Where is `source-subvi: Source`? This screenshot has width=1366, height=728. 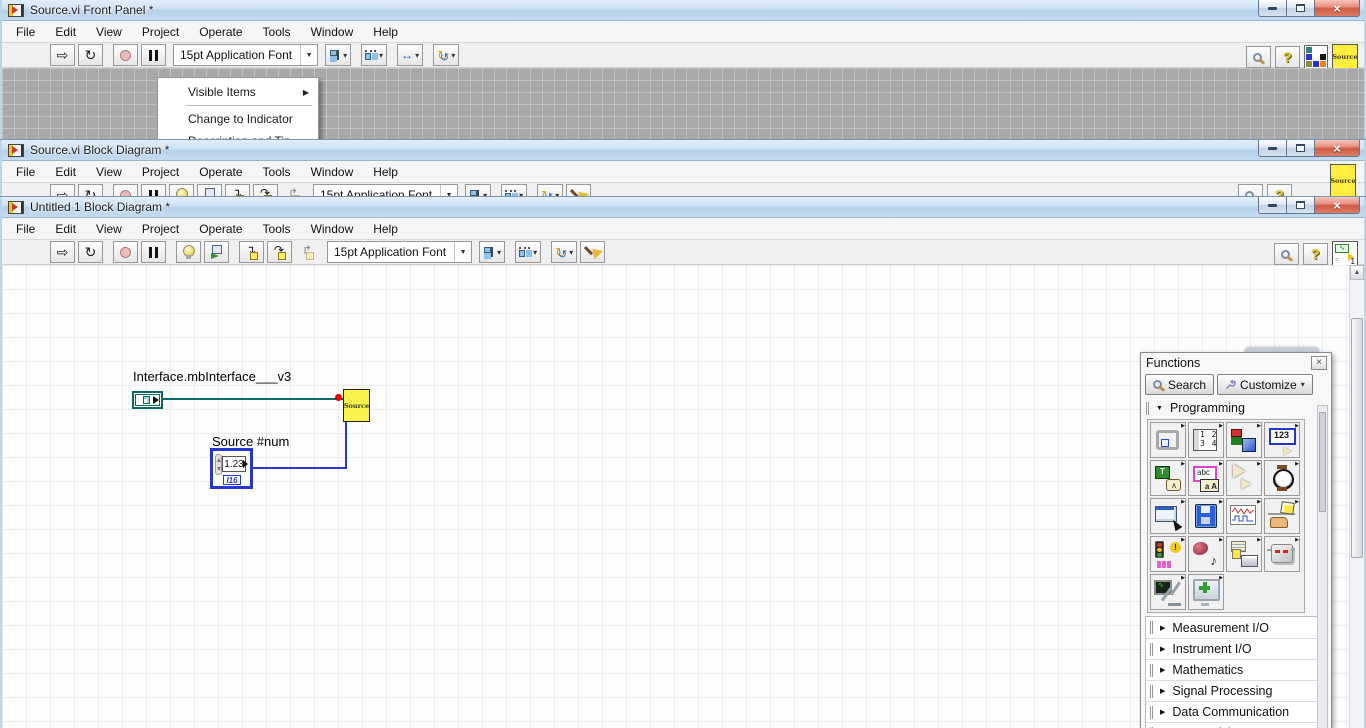
source-subvi: Source is located at coordinates (356, 405).